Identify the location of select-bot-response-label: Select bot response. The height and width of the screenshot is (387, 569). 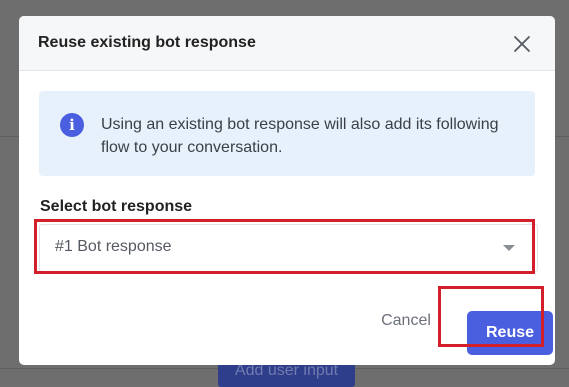
(116, 206).